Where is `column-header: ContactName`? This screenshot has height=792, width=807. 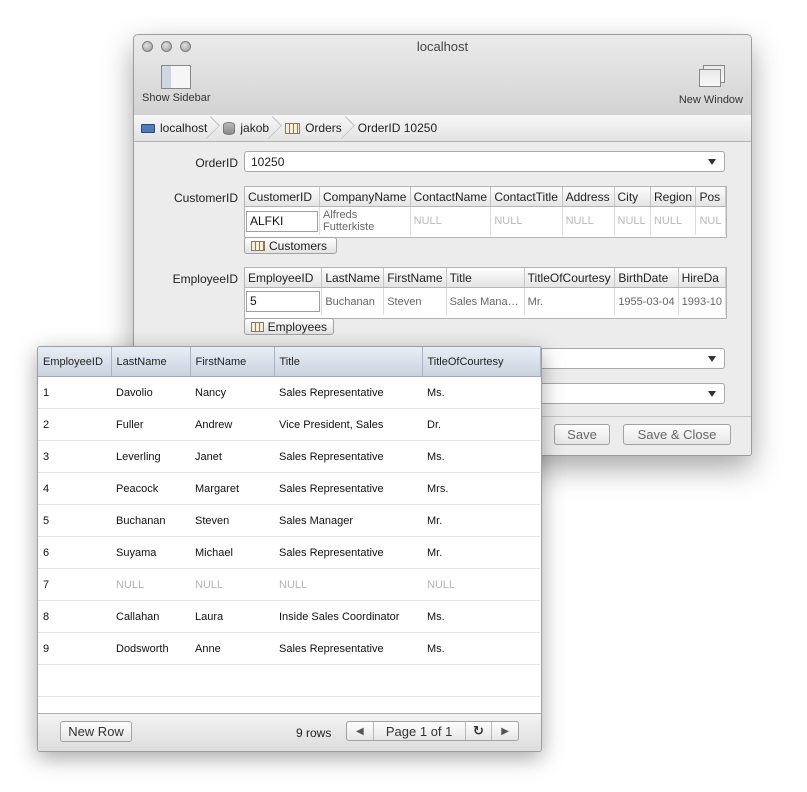 column-header: ContactName is located at coordinates (451, 197).